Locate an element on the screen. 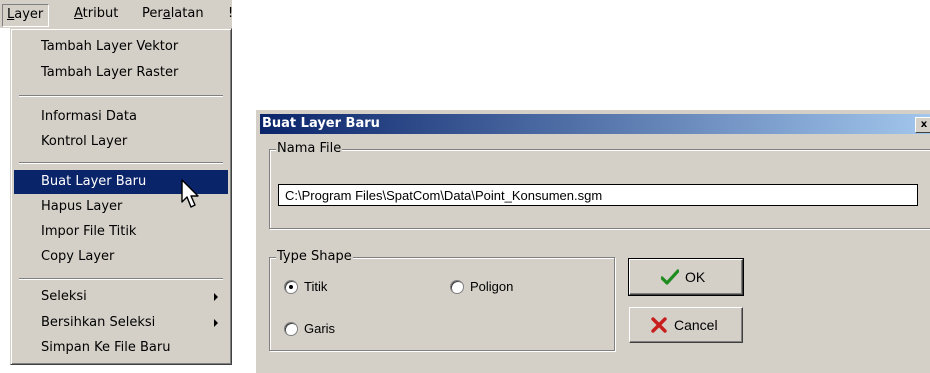  menu-peralatan-pre: Per is located at coordinates (152, 13).